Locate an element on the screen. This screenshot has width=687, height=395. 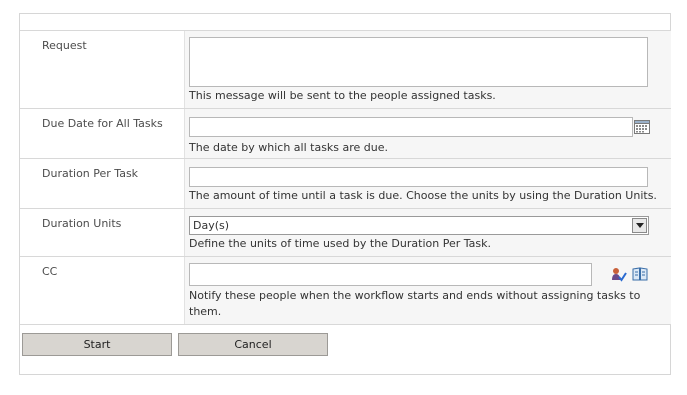
start-button: Start is located at coordinates (97, 344).